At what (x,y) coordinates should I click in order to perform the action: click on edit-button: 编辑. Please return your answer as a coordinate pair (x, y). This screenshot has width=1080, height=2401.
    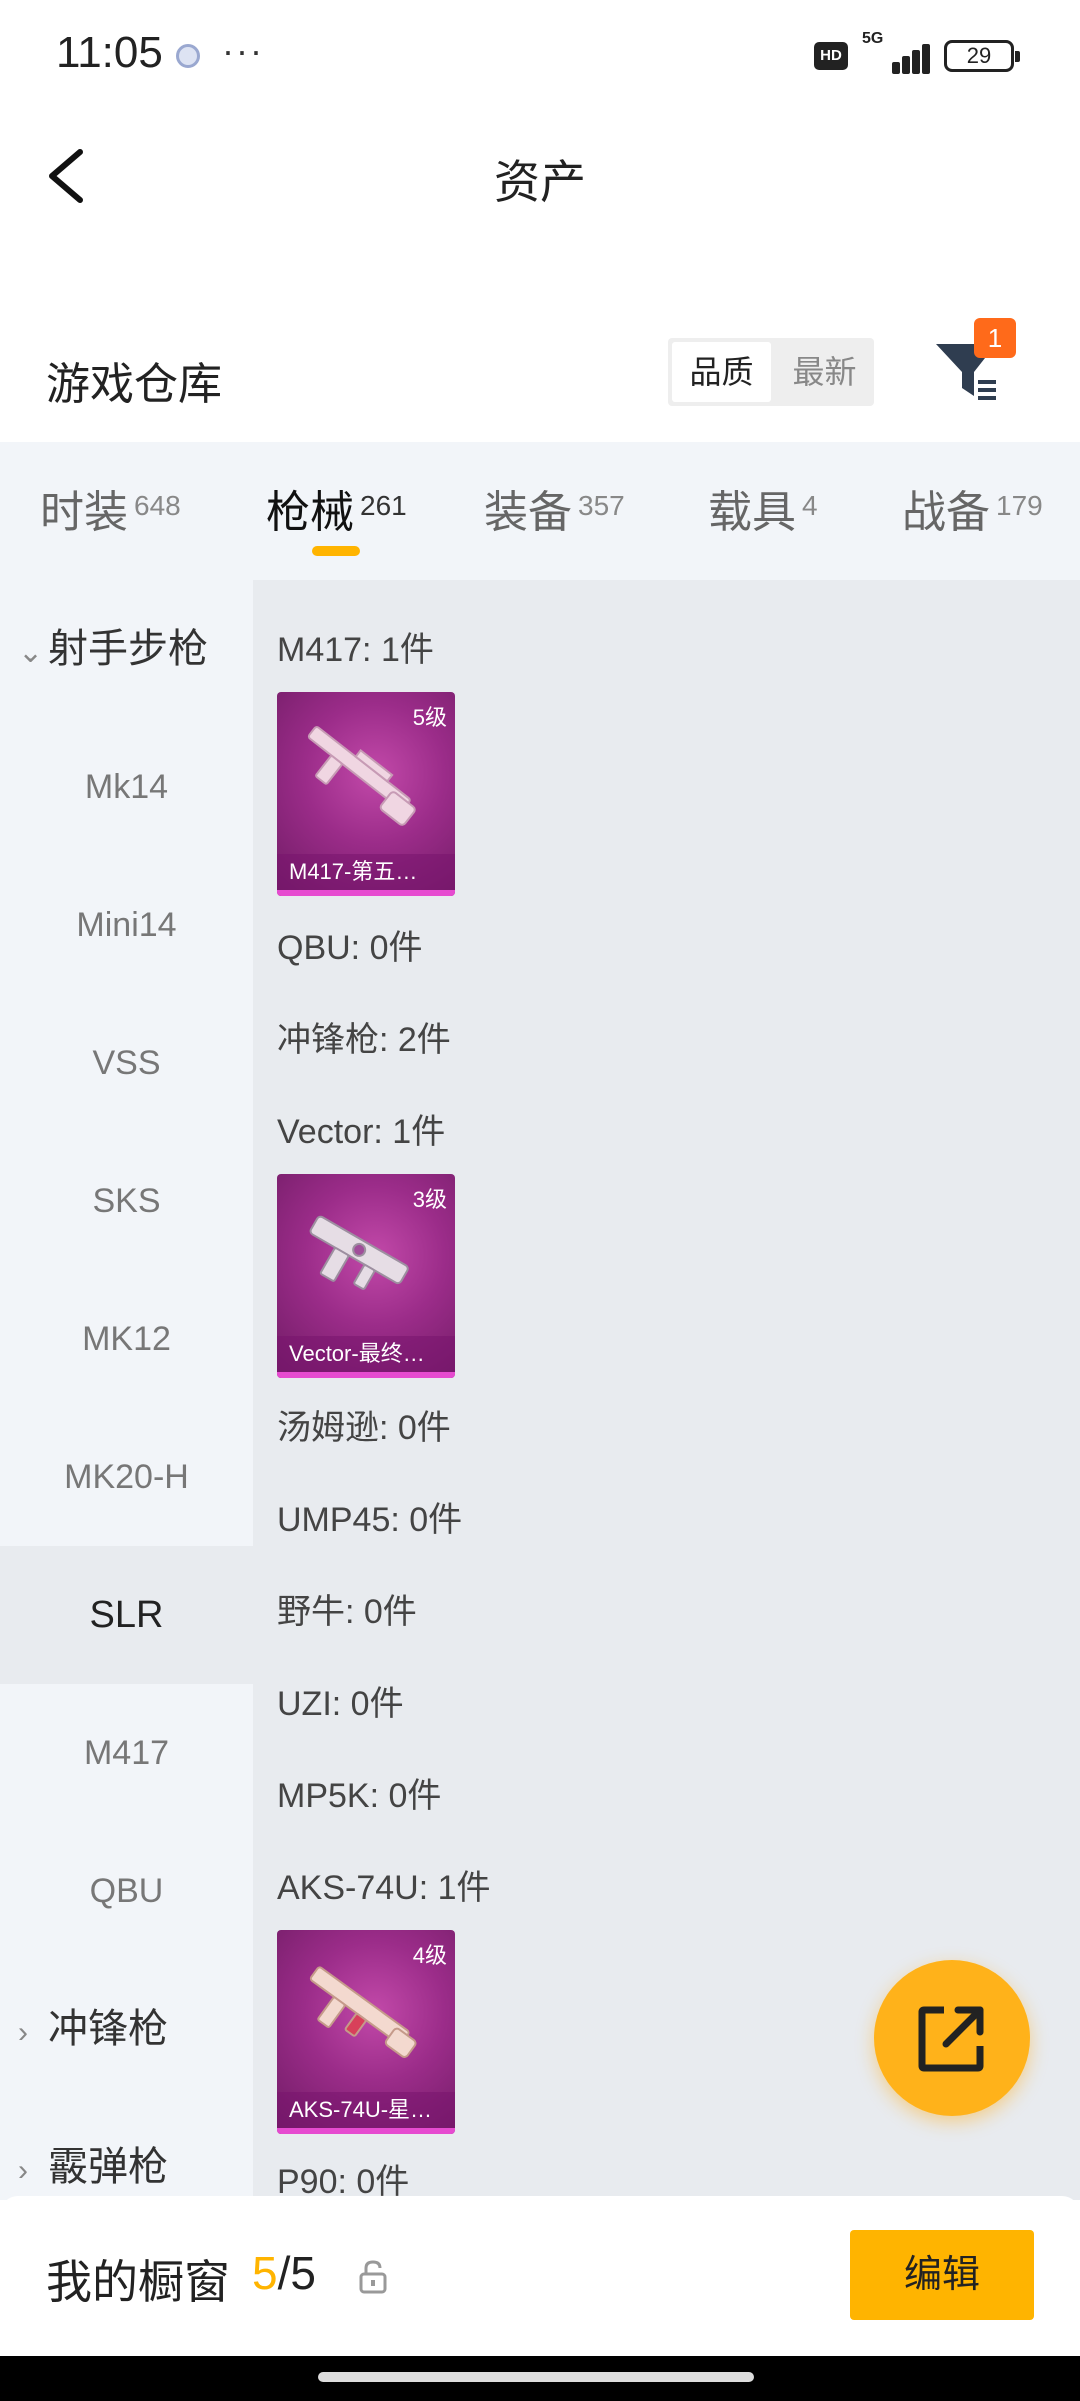
    Looking at the image, I should click on (942, 2275).